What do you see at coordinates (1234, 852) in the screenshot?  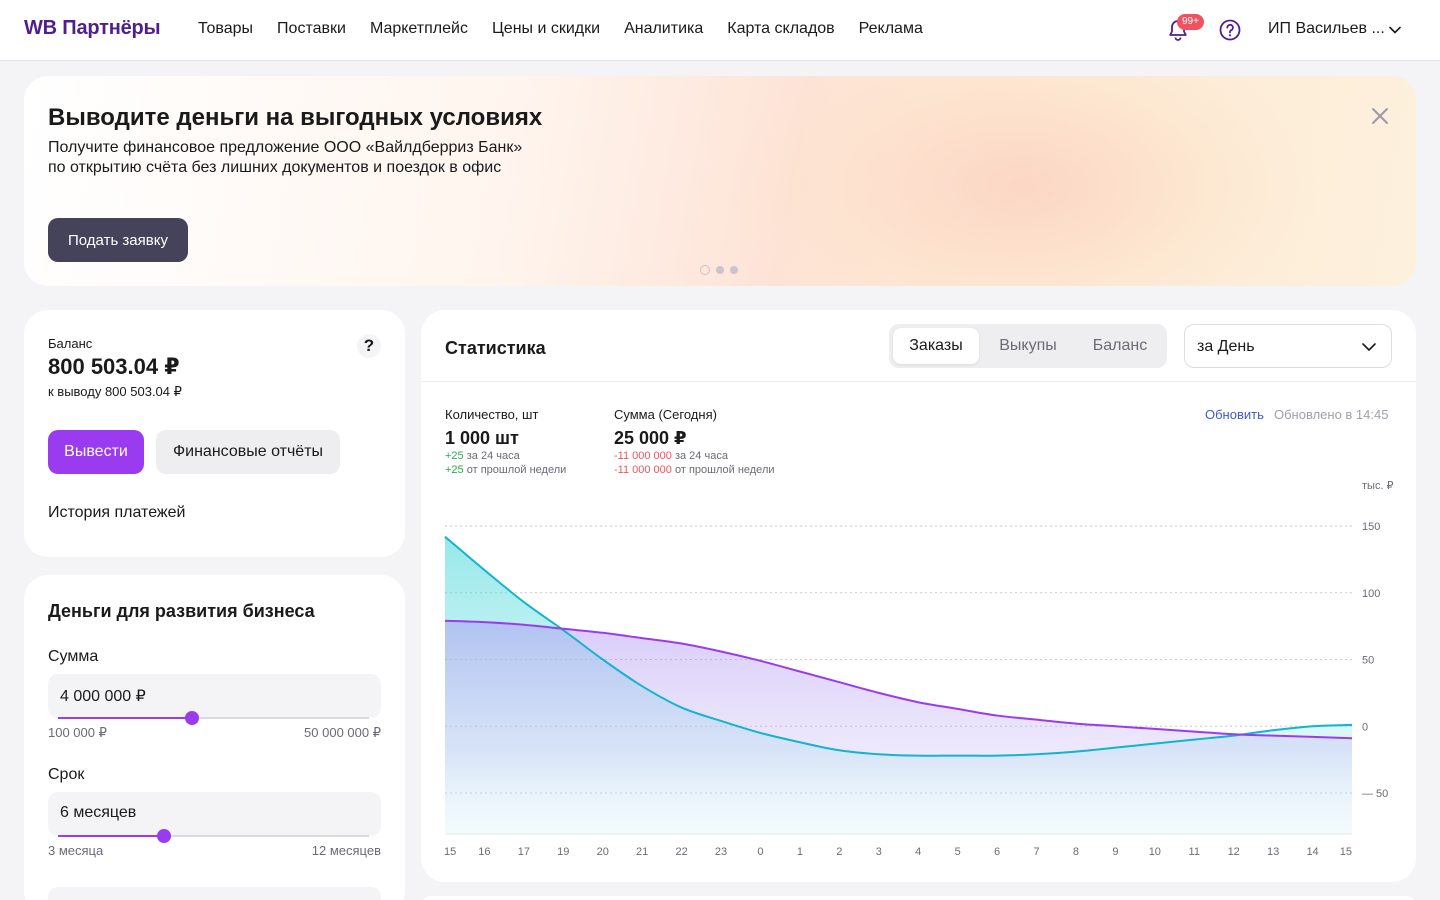 I see `x-tick-label: 12` at bounding box center [1234, 852].